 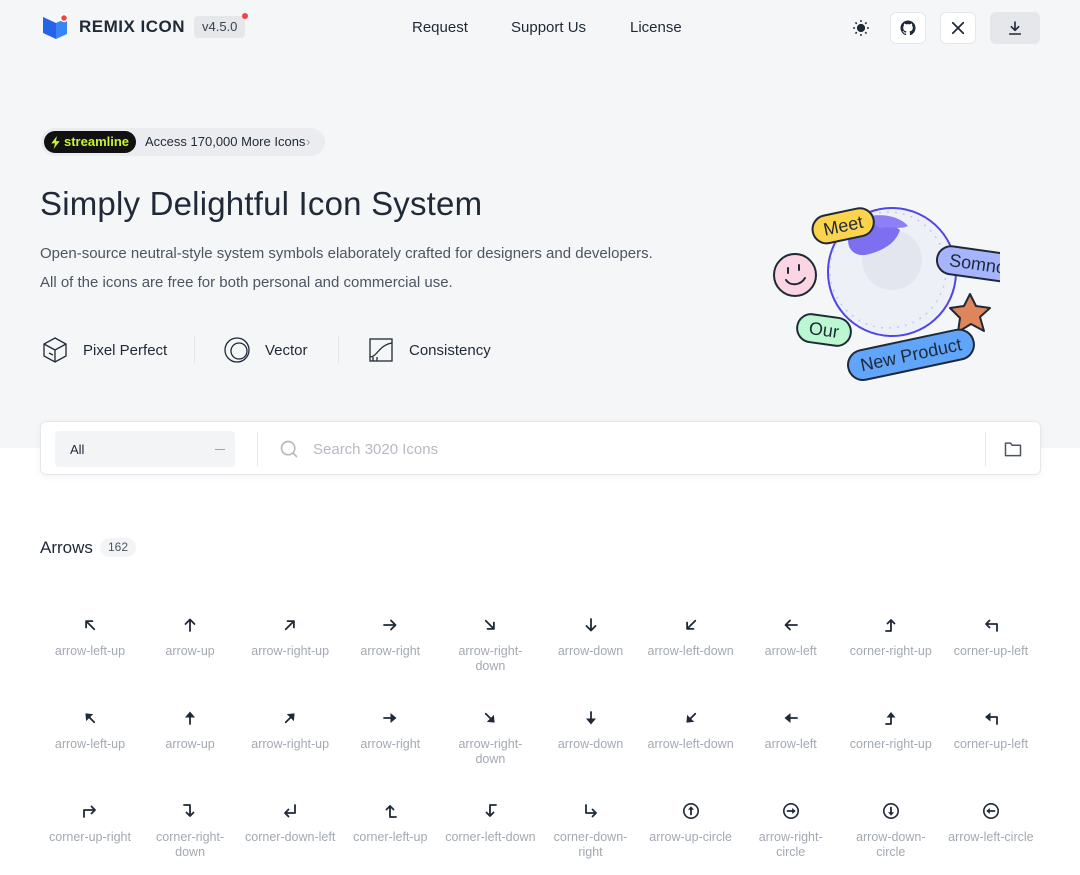 I want to click on icon-label: corner-up-left, so click(x=991, y=651).